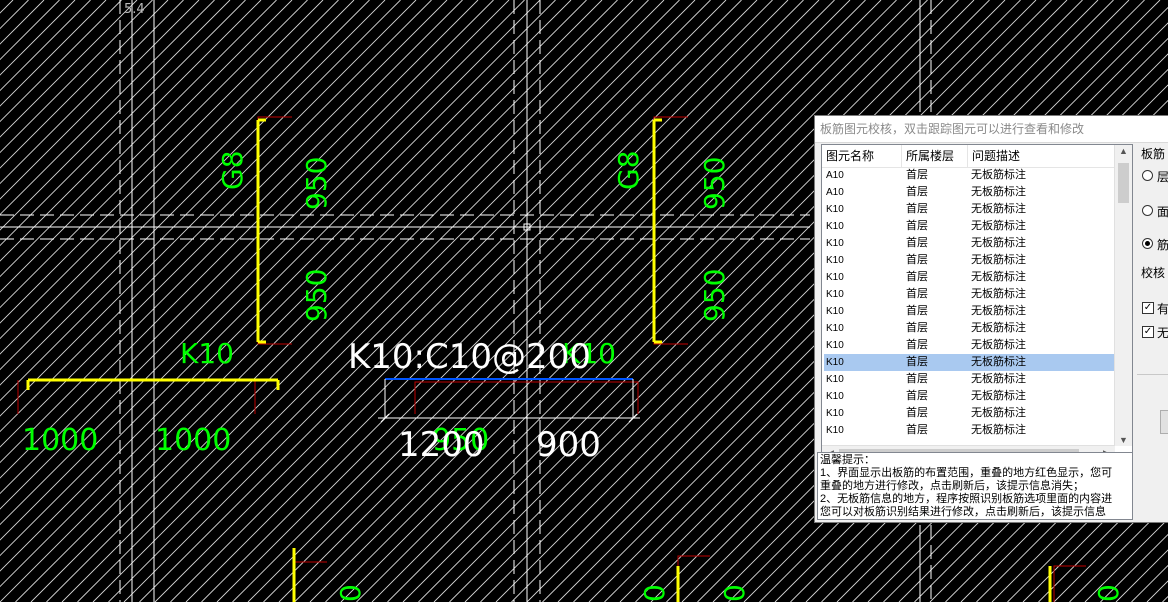  I want to click on label-950-left-bottom: 950, so click(316, 295).